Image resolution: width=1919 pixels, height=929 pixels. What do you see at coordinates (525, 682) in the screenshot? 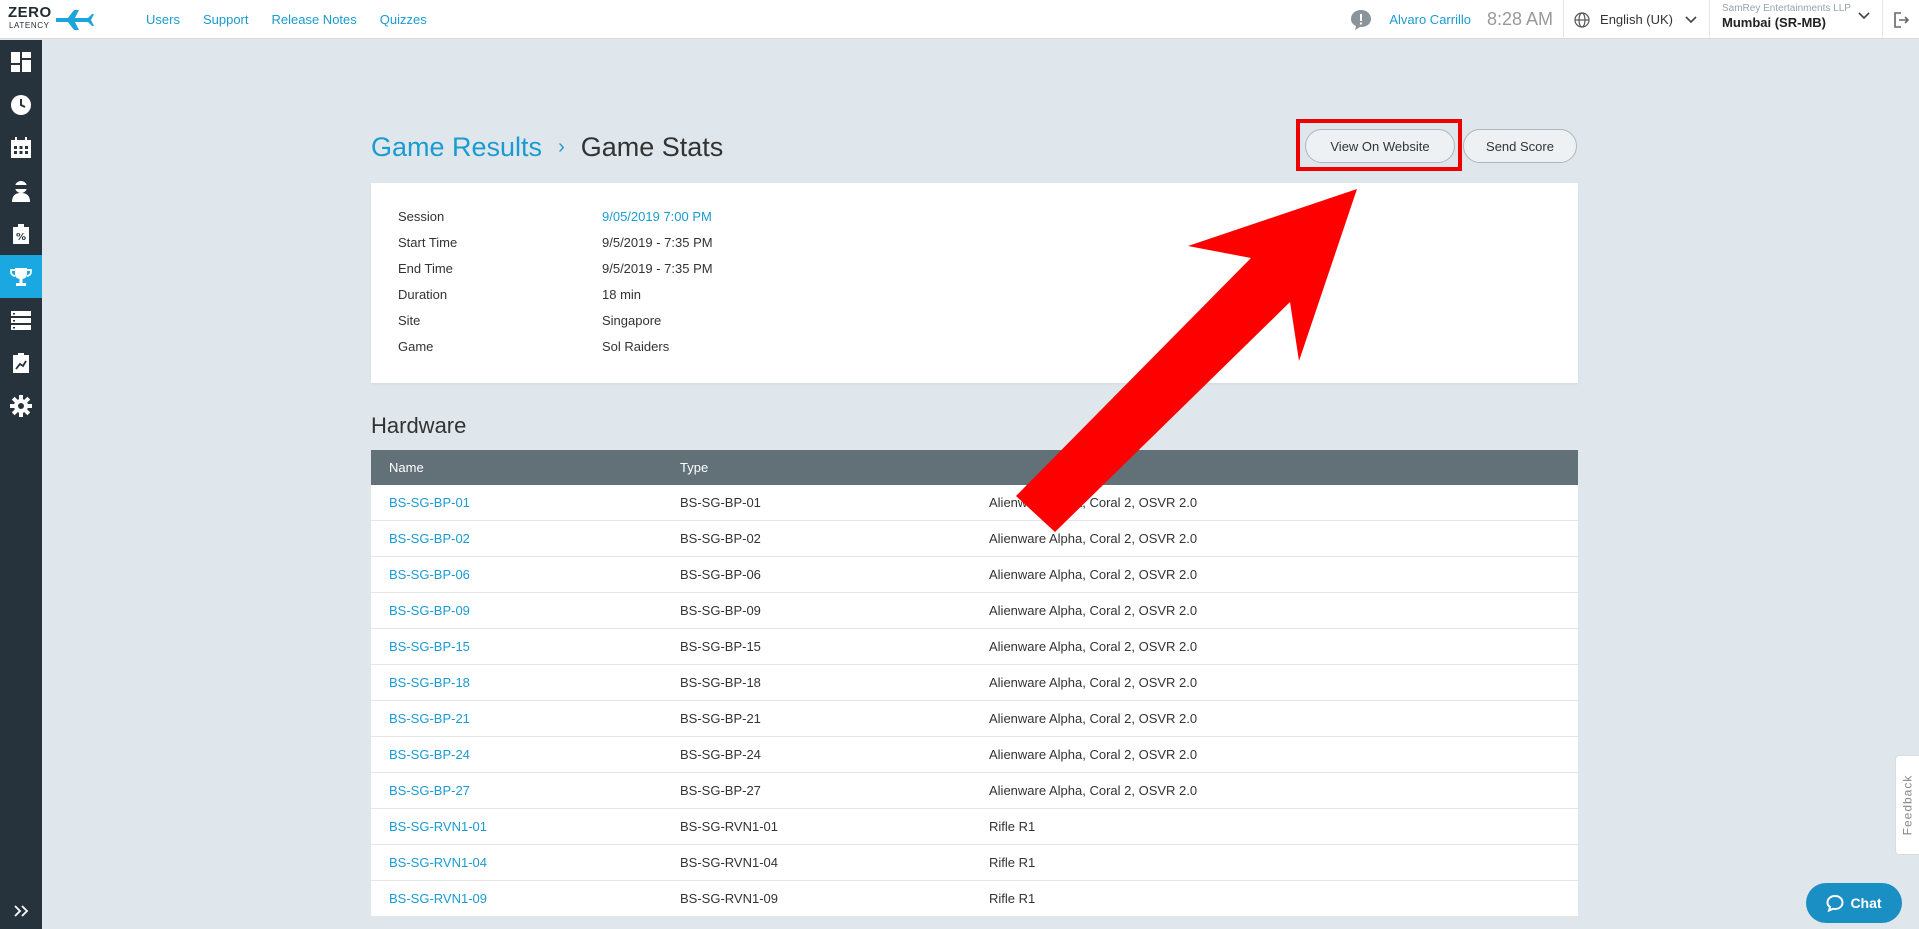
I see `hardware-name-link: BS-SG-BP-18` at bounding box center [525, 682].